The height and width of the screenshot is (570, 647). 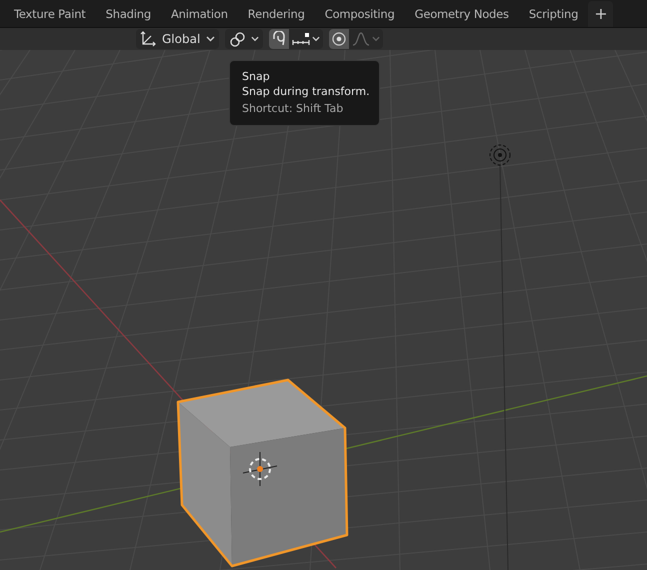 What do you see at coordinates (178, 39) in the screenshot?
I see `orientation-dropdown: Global` at bounding box center [178, 39].